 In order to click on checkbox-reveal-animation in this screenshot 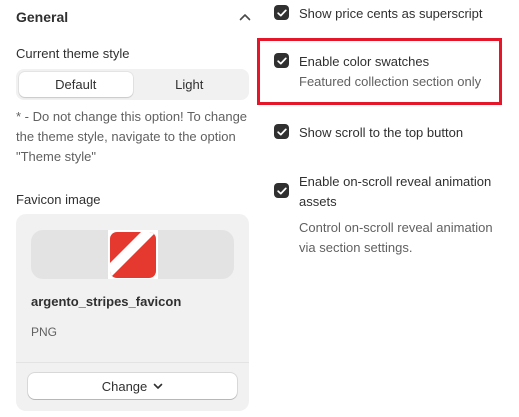, I will do `click(281, 190)`.